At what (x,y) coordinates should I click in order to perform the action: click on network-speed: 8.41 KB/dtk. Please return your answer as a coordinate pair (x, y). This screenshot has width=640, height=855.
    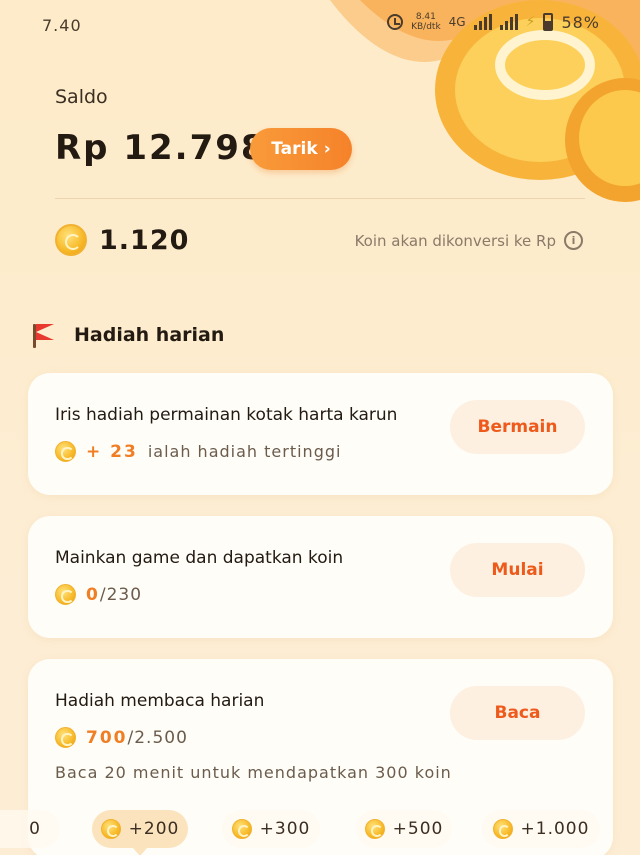
    Looking at the image, I should click on (426, 22).